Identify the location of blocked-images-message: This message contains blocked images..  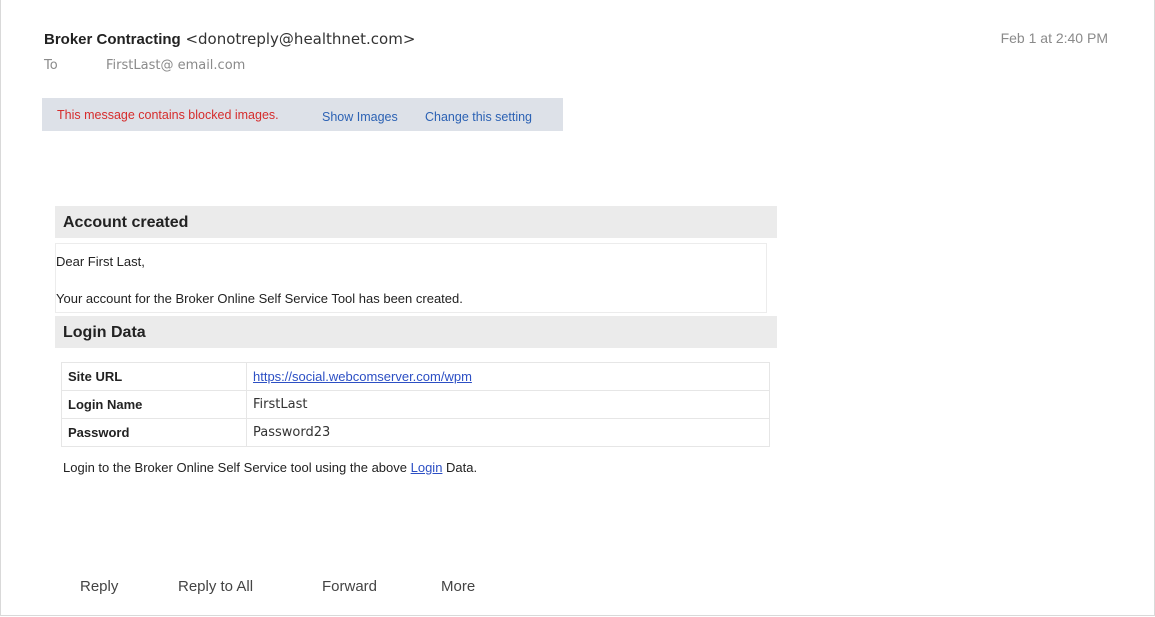
(168, 115).